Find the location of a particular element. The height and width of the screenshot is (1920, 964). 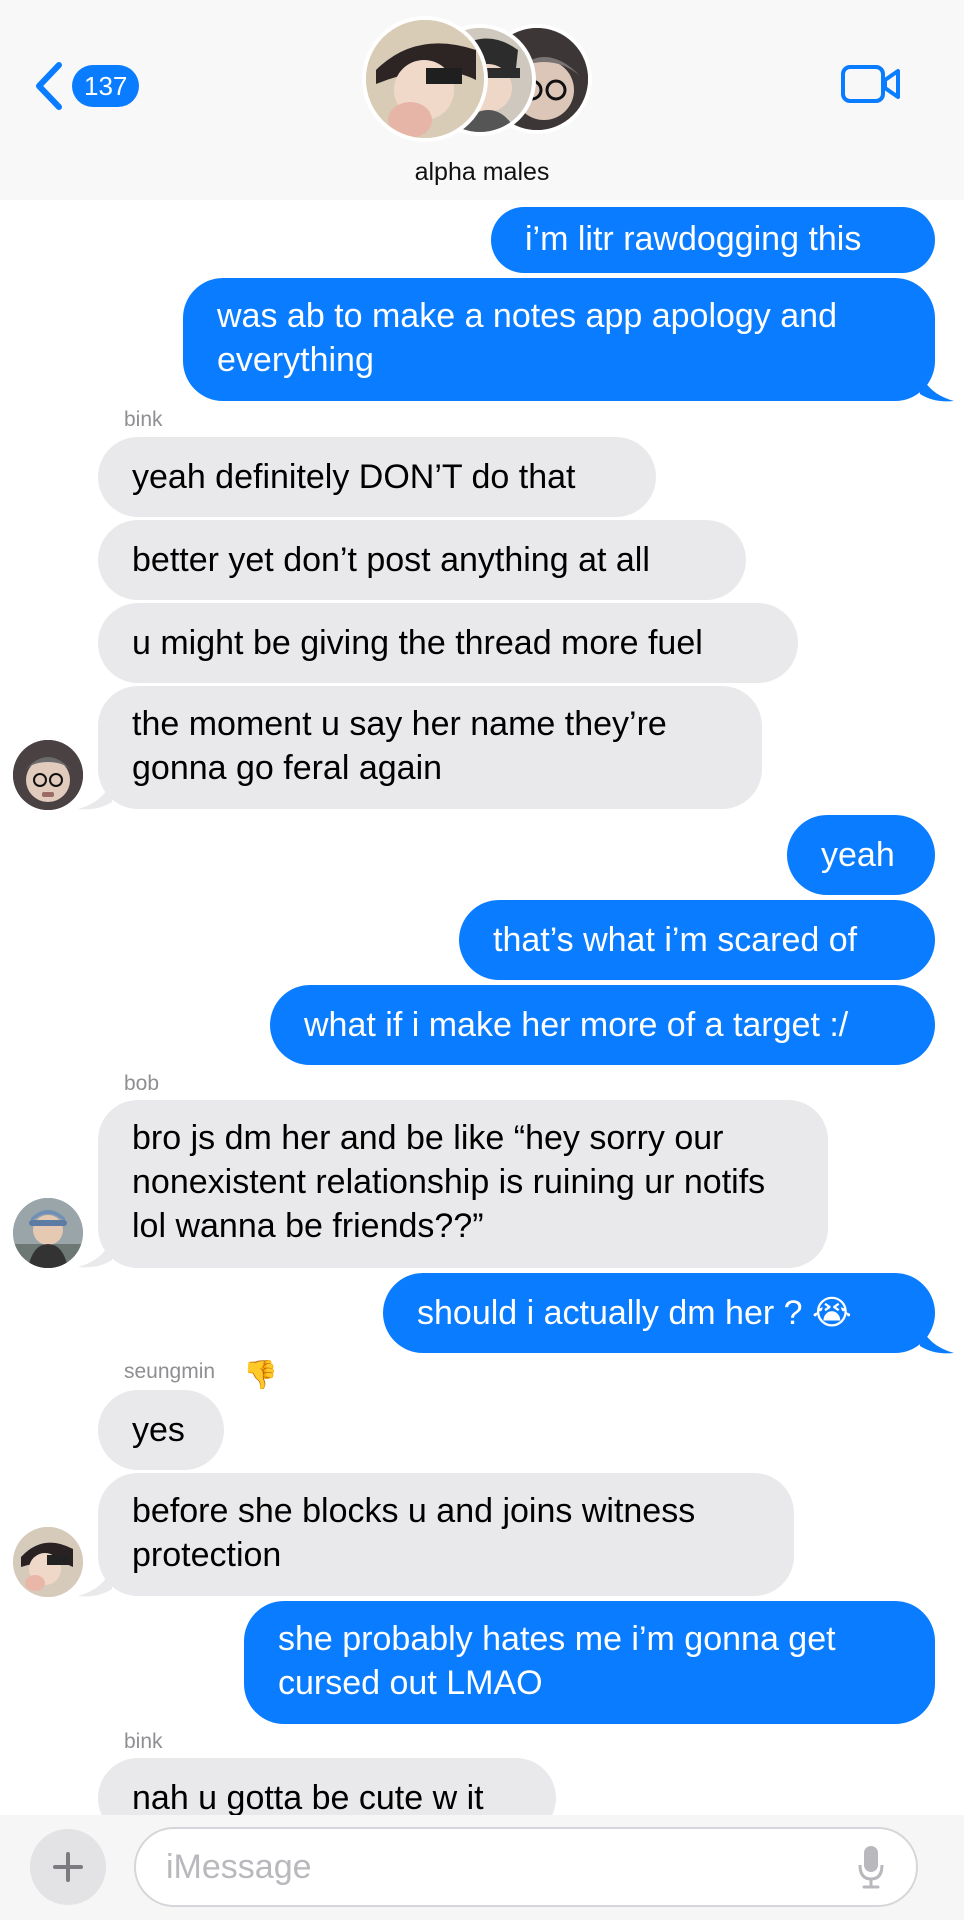

message-text: should i actually dm her ? 😭 is located at coordinates (634, 1313).